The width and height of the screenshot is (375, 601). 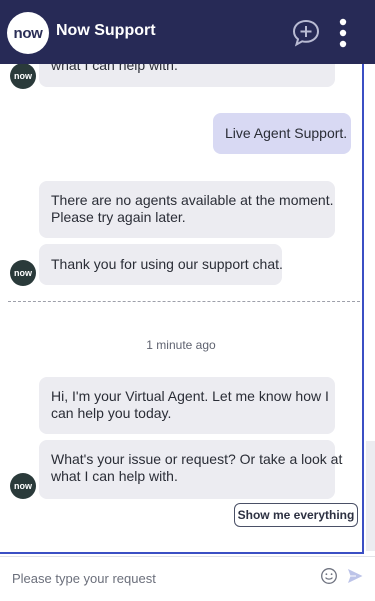 What do you see at coordinates (184, 301) in the screenshot?
I see `conversation-divider` at bounding box center [184, 301].